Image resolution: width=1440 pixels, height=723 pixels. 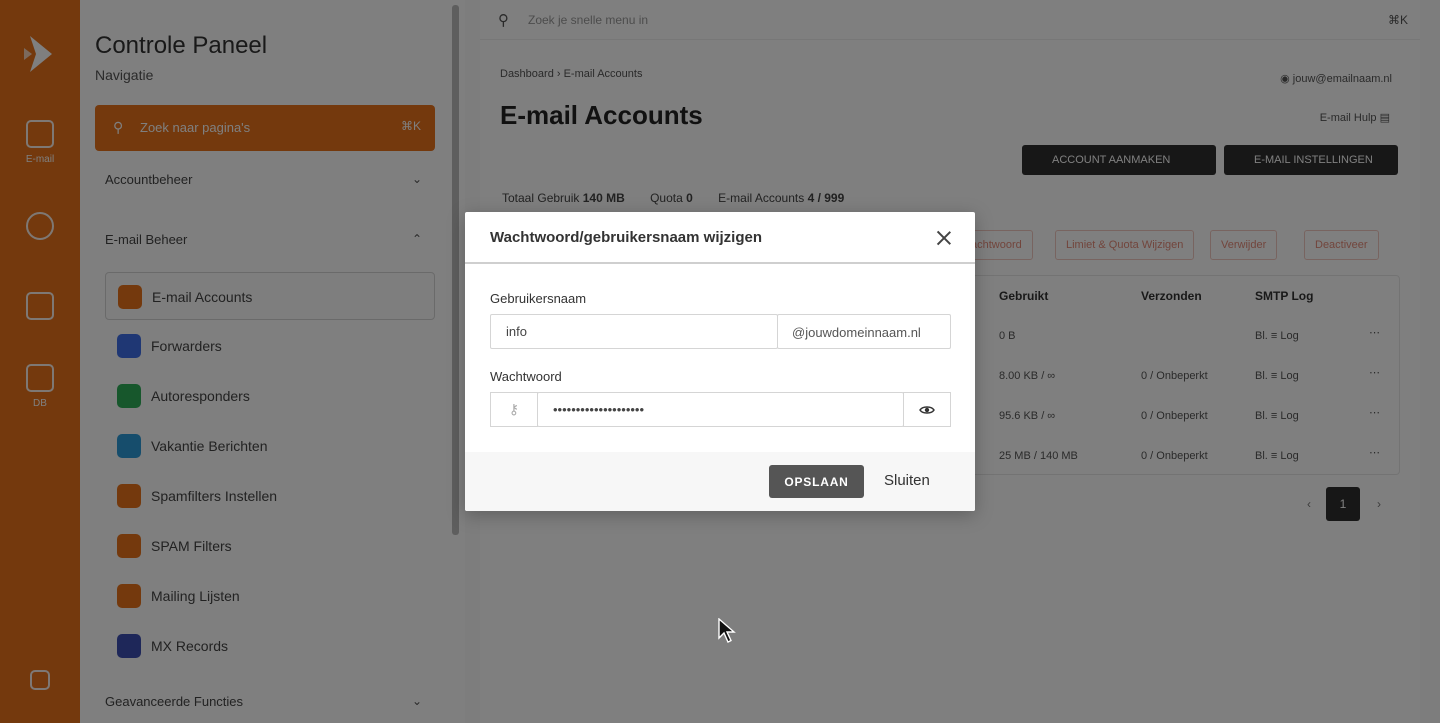 What do you see at coordinates (864, 331) in the screenshot?
I see `domain-suffix: @jouwdomeinnaam.nl` at bounding box center [864, 331].